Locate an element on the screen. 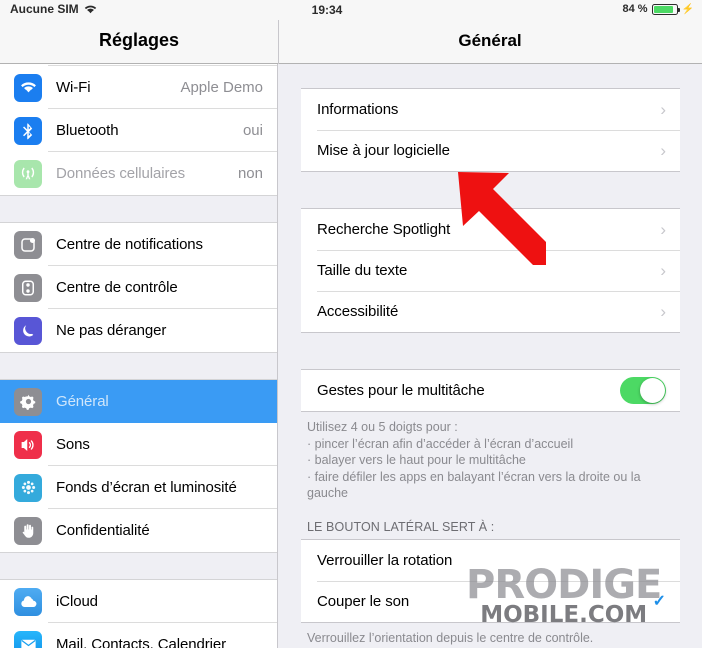 The image size is (702, 648). multitask-gestures-toggle is located at coordinates (643, 390).